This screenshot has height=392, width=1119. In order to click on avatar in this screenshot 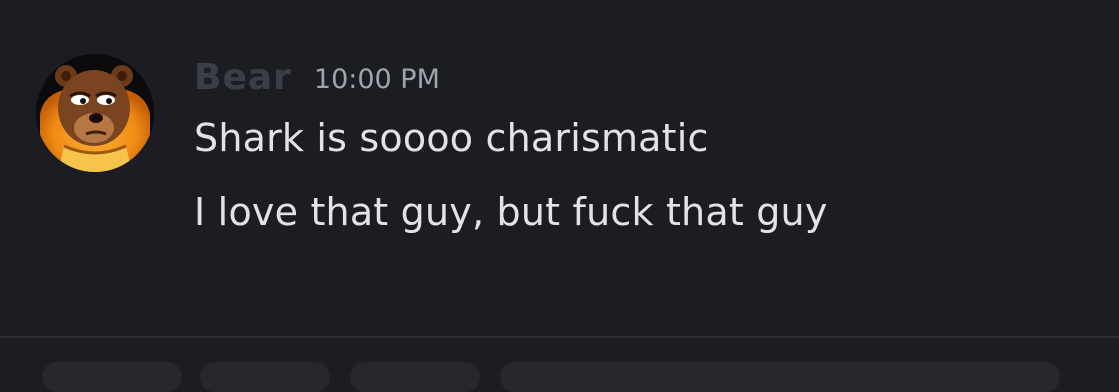, I will do `click(95, 113)`.